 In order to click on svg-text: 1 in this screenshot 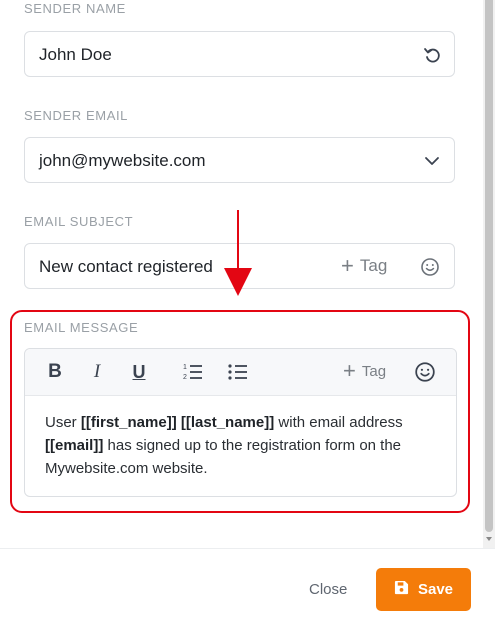, I will do `click(185, 367)`.